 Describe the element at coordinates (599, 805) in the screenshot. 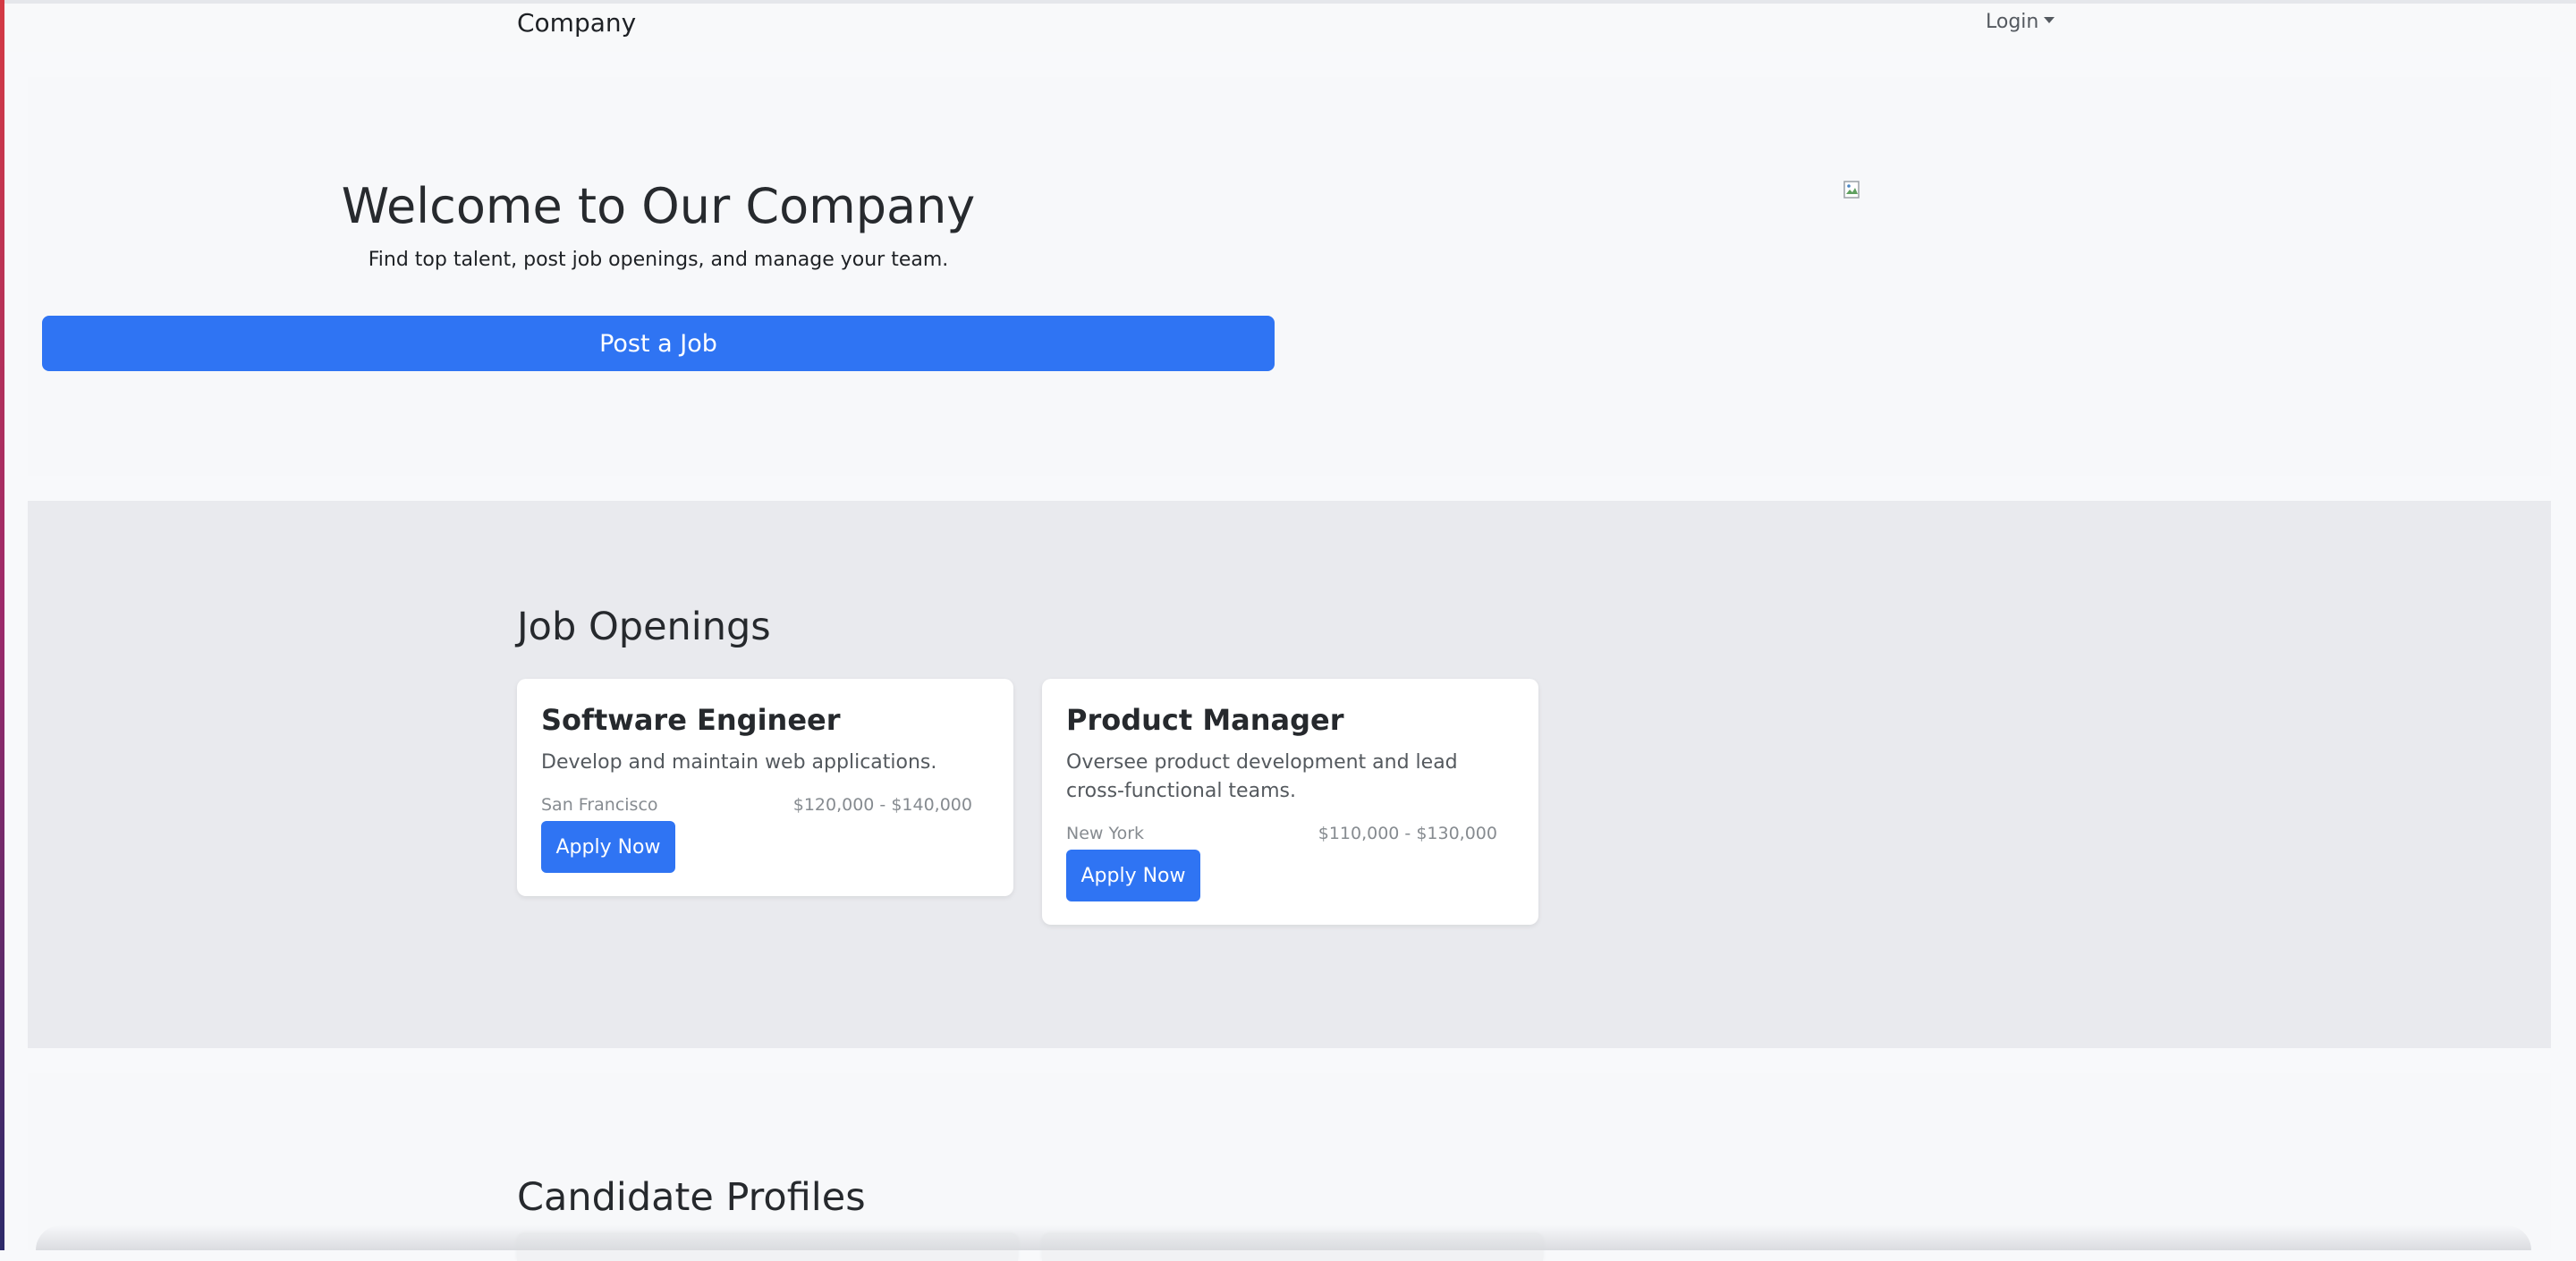

I see `job-location: San Francisco` at that location.